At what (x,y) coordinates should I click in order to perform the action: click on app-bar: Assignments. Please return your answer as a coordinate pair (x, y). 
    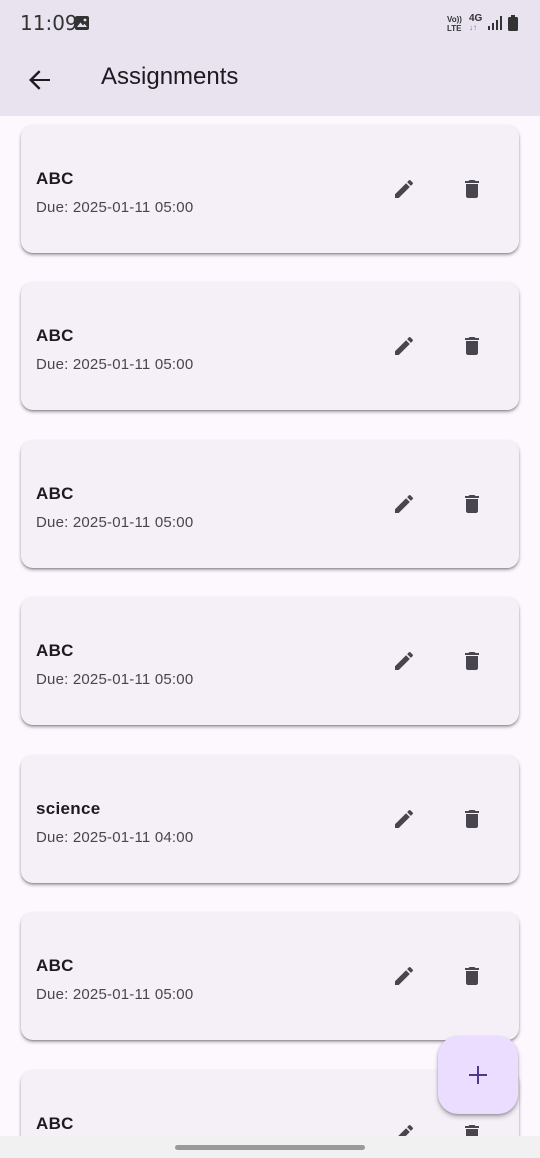
    Looking at the image, I should click on (270, 82).